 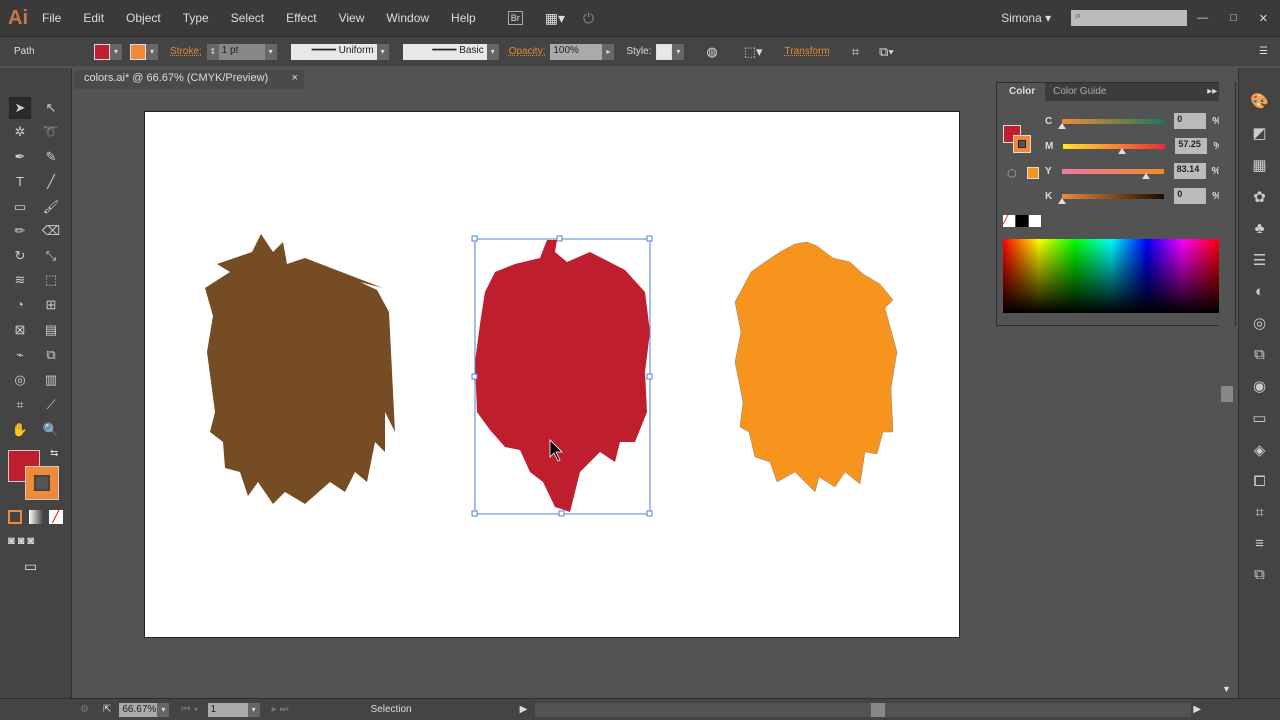 What do you see at coordinates (1112, 173) in the screenshot?
I see `y-slider` at bounding box center [1112, 173].